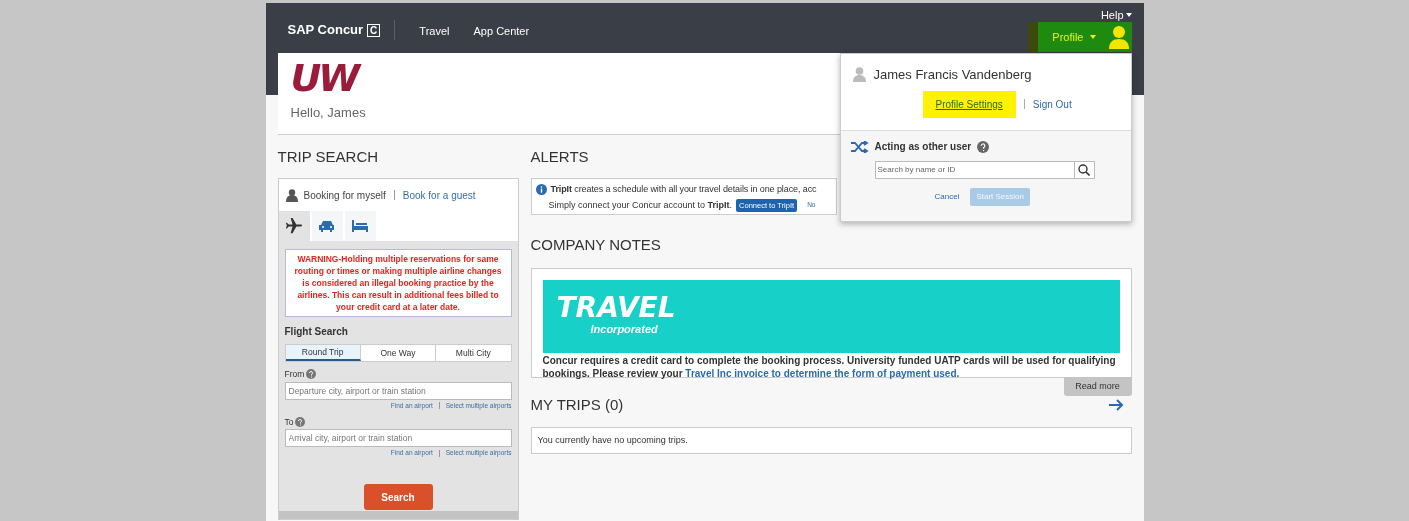  What do you see at coordinates (974, 170) in the screenshot?
I see `user-search-field: Search by name or ID` at bounding box center [974, 170].